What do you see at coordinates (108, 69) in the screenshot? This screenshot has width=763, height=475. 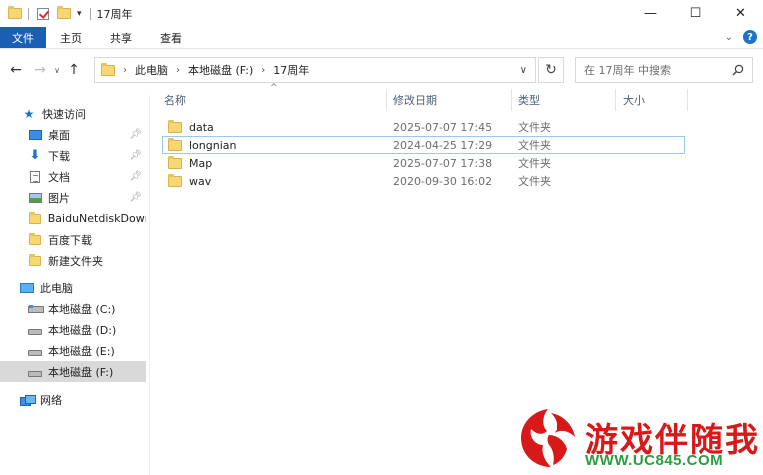 I see `address-folder-icon` at bounding box center [108, 69].